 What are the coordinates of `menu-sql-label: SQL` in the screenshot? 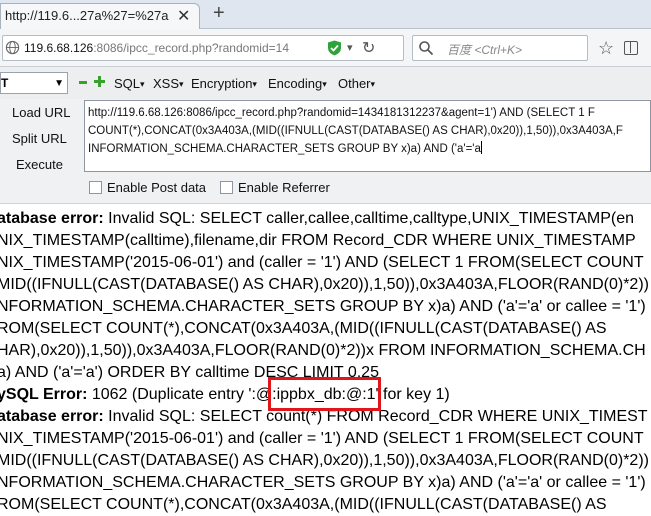 It's located at (127, 83).